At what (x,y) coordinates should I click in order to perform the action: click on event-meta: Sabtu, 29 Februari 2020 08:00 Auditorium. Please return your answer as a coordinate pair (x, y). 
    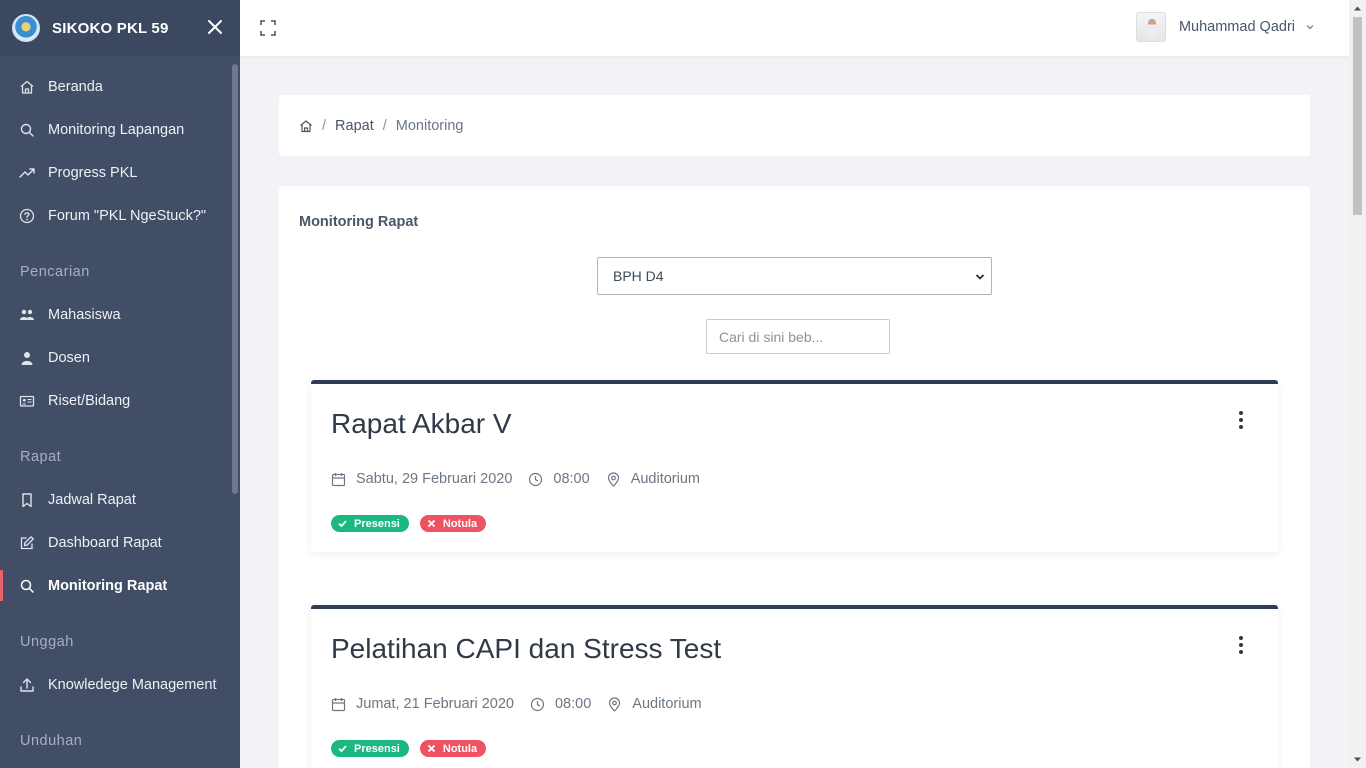
    Looking at the image, I should click on (523, 479).